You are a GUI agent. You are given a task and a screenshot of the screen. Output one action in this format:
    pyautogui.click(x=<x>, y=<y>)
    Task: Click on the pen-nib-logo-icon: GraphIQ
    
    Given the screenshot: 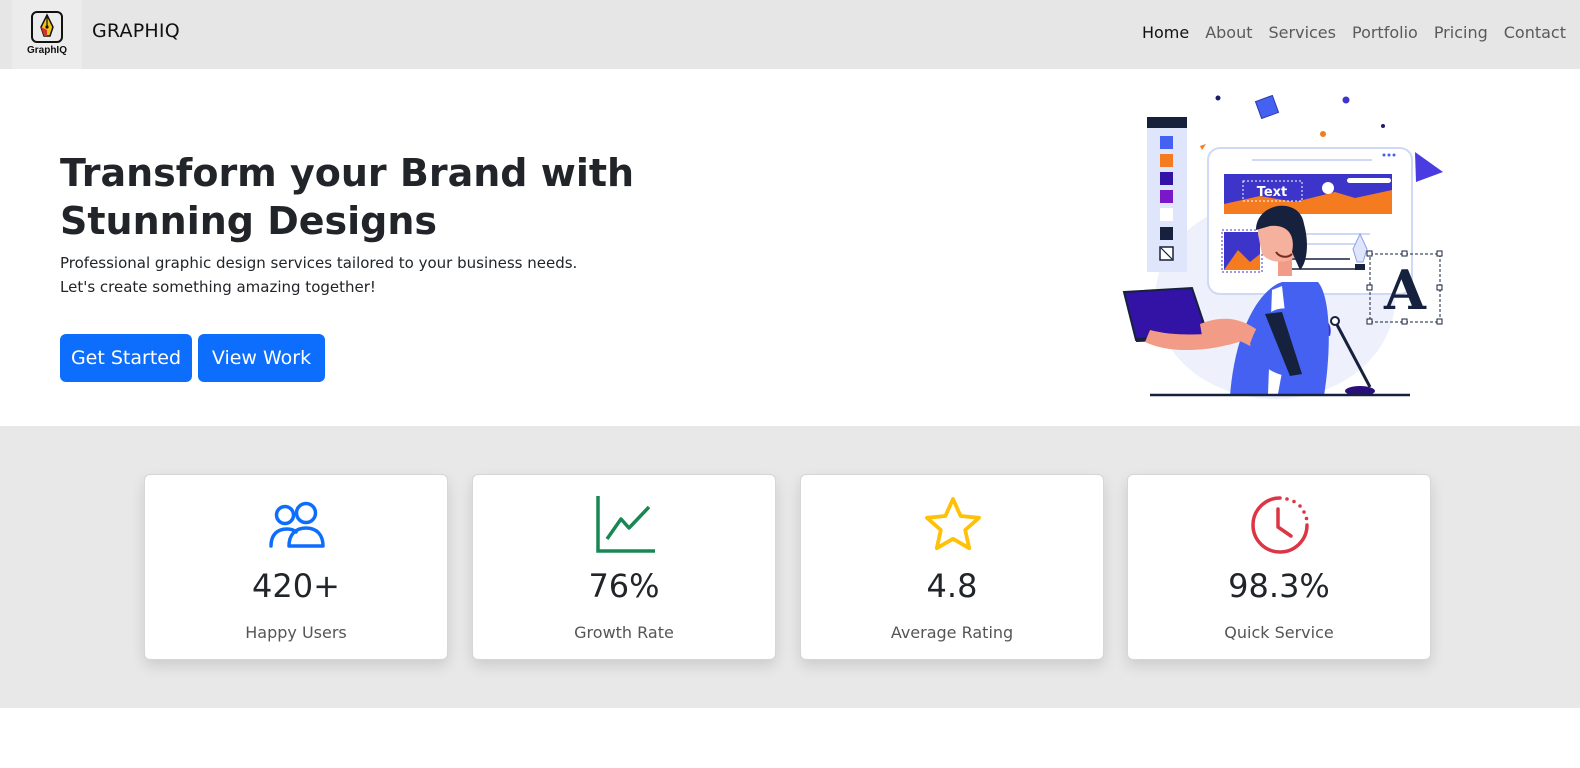 What is the action you would take?
    pyautogui.click(x=47, y=33)
    